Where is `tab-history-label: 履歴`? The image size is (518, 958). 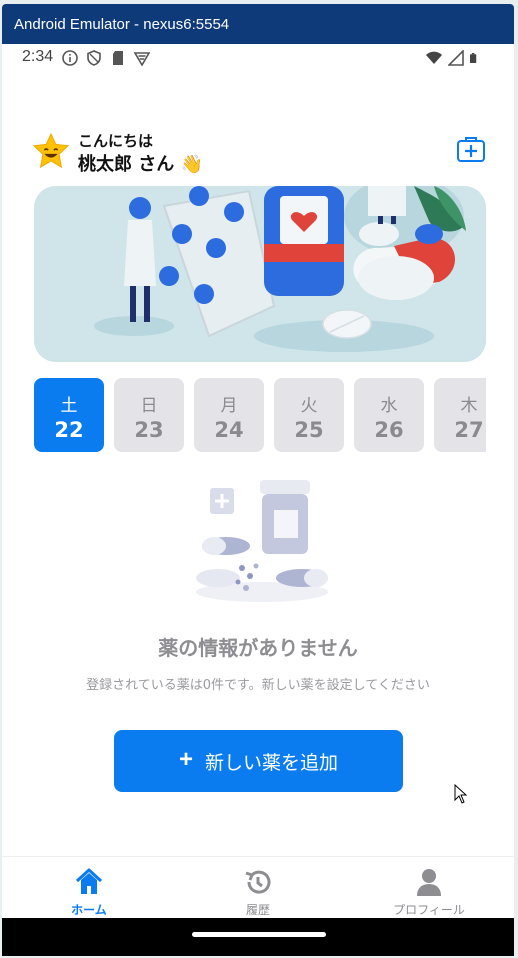
tab-history-label: 履歴 is located at coordinates (257, 910).